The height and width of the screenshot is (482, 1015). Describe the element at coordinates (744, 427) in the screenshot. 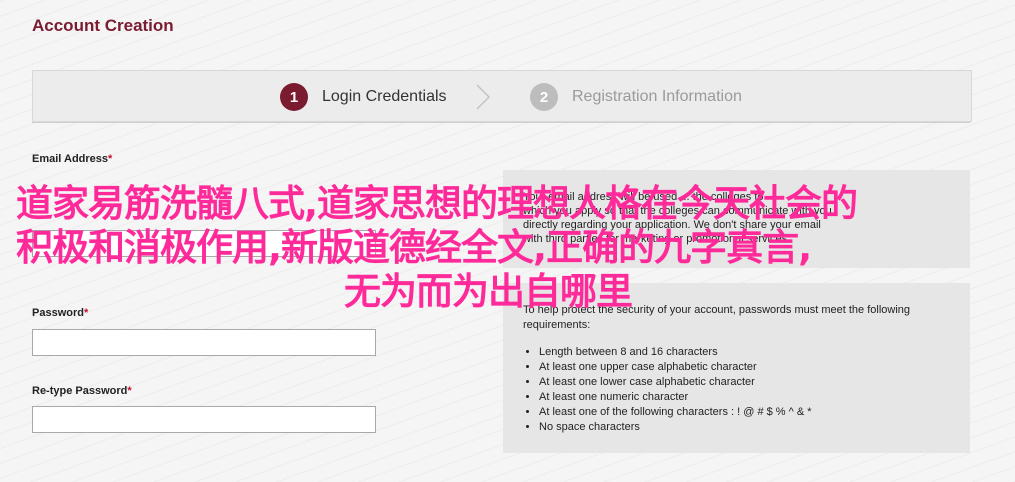

I see `list-item: No space characters` at that location.